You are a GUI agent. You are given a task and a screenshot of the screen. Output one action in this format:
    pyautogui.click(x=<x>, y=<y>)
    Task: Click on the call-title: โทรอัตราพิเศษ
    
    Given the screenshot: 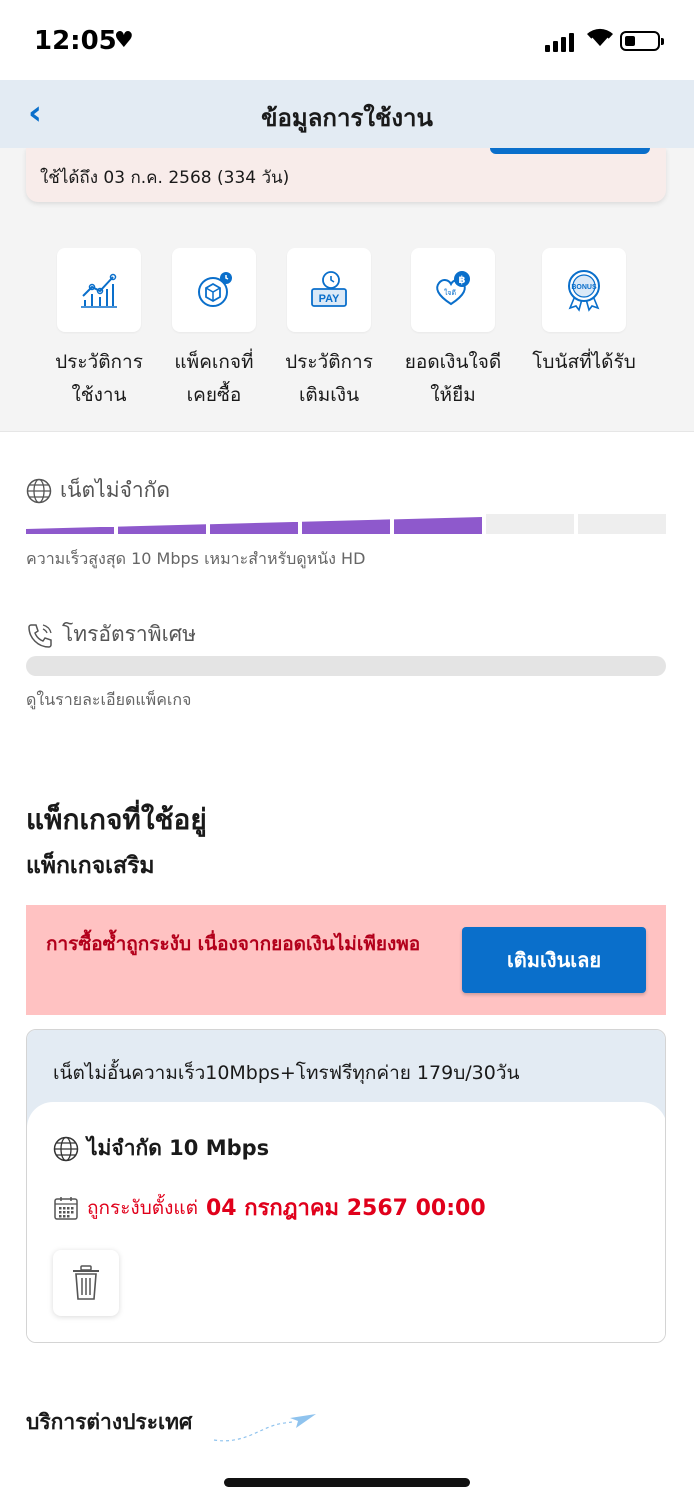 What is the action you would take?
    pyautogui.click(x=111, y=634)
    